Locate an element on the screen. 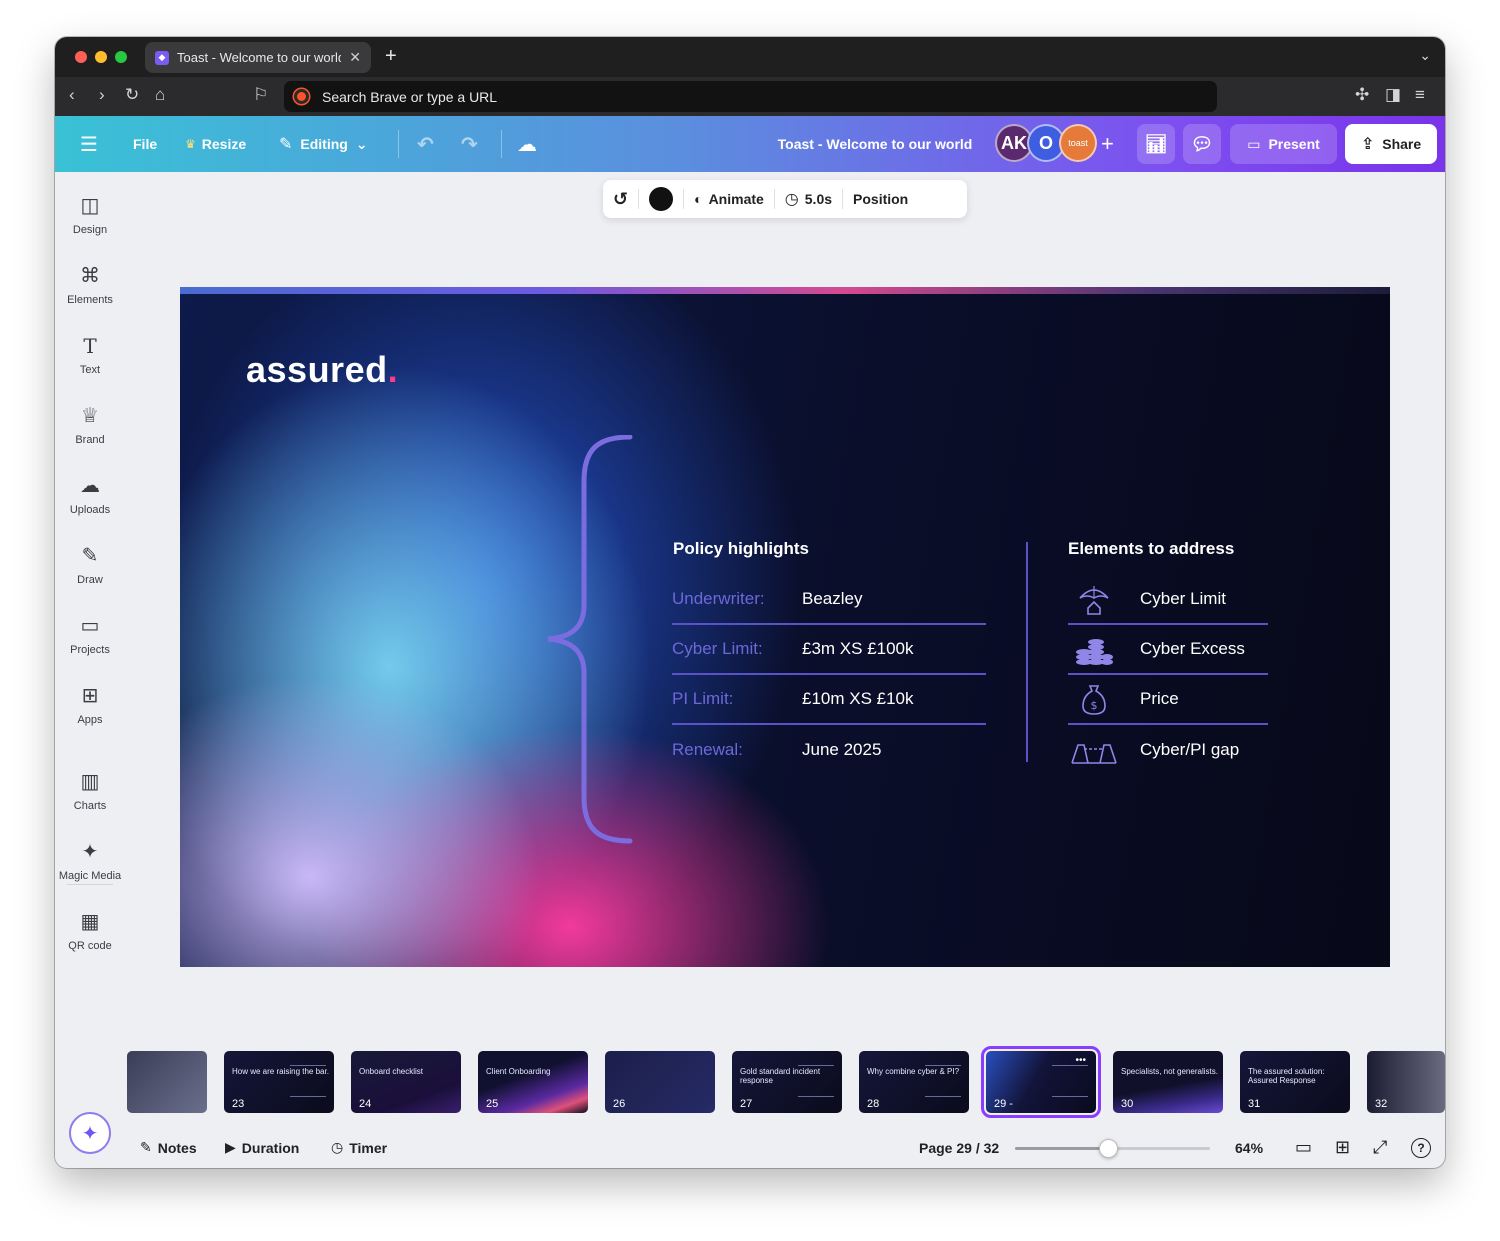 This screenshot has width=1500, height=1241. design-icon: ◫ is located at coordinates (90, 206).